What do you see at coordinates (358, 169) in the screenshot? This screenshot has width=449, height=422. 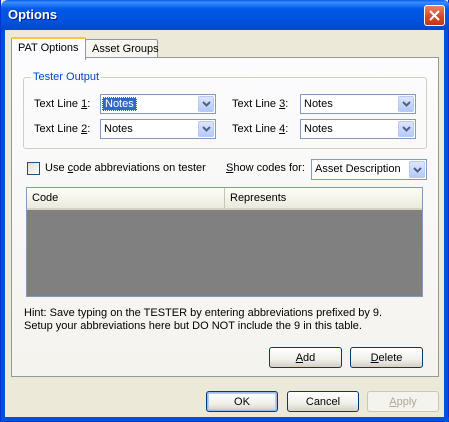 I see `dropdown-value: Asset Description` at bounding box center [358, 169].